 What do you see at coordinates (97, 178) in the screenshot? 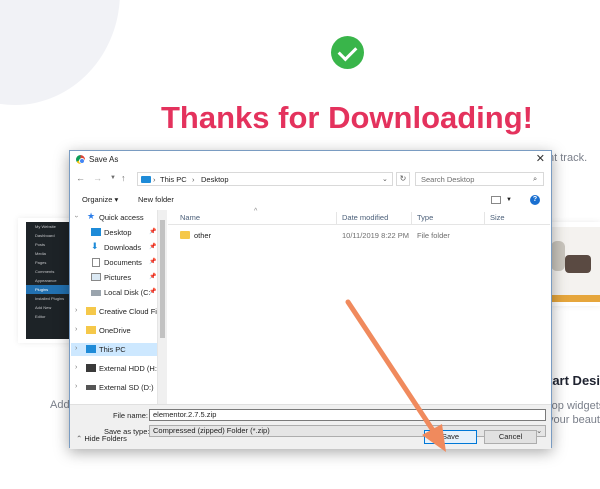
I see `forward-arrow-icon: →` at bounding box center [97, 178].